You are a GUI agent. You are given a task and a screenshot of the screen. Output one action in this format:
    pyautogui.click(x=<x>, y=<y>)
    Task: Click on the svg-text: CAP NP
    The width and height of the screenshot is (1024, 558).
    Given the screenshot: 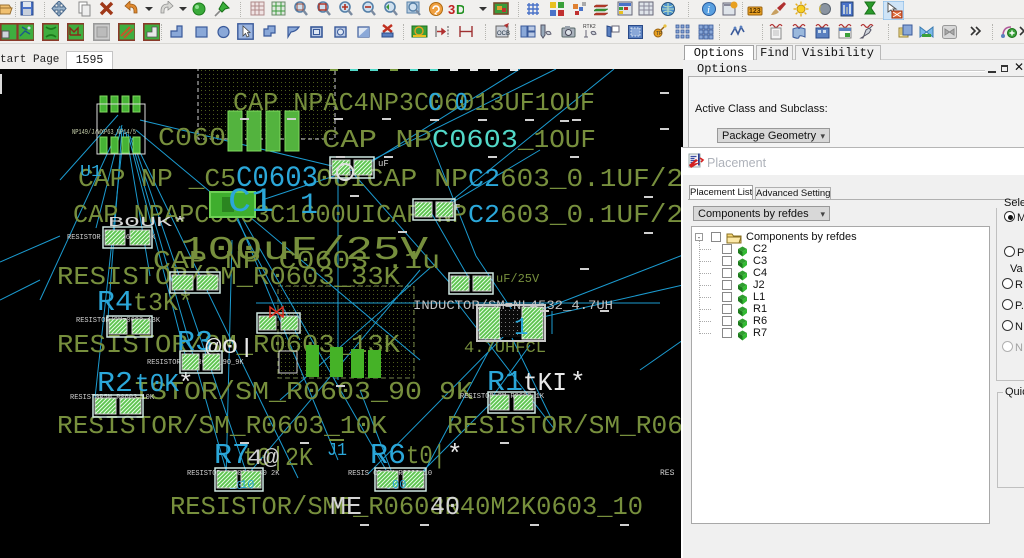 What is the action you would take?
    pyautogui.click(x=377, y=140)
    